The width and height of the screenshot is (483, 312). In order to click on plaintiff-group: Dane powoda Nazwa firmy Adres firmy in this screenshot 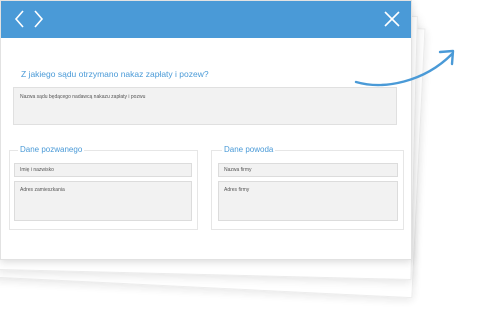, I will do `click(307, 187)`.